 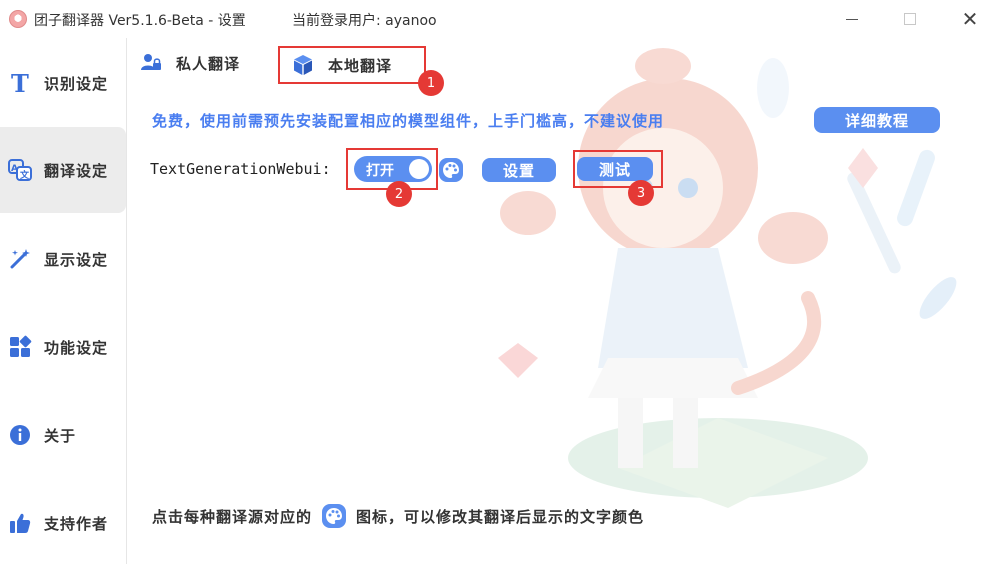 What do you see at coordinates (641, 193) in the screenshot?
I see `annotation-badge-3: 3` at bounding box center [641, 193].